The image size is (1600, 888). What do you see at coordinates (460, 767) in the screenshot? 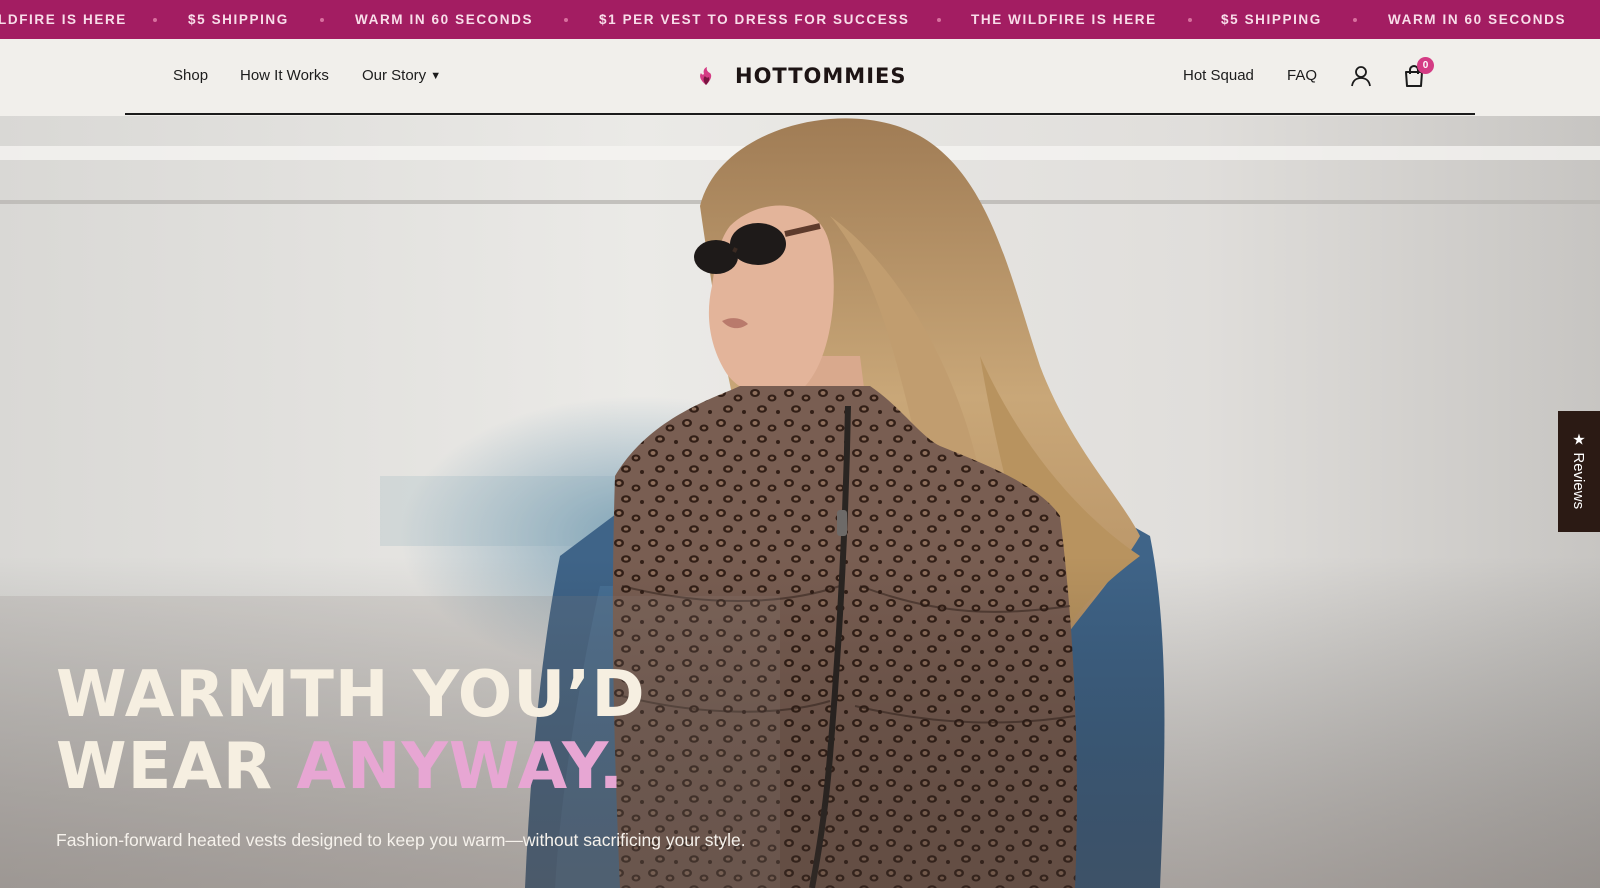
I see `hero-headline-accent: ANYWAY.` at bounding box center [460, 767].